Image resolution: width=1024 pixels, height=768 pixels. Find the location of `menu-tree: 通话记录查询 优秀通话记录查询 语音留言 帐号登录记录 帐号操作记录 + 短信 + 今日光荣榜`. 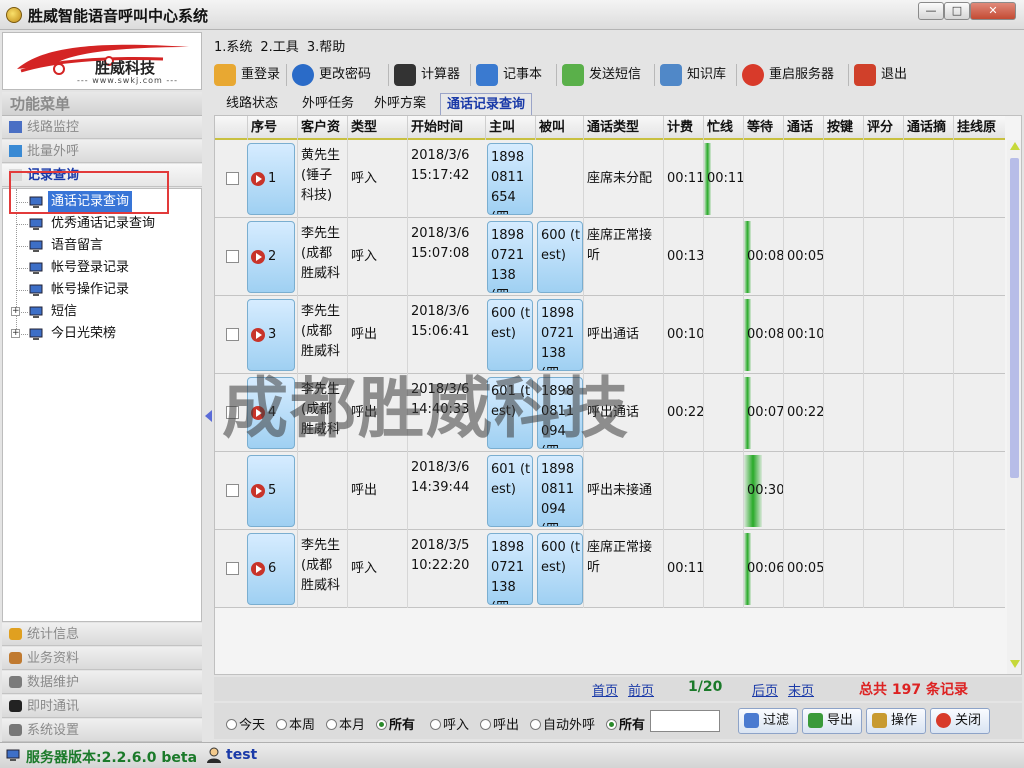

menu-tree: 通话记录查询 优秀通话记录查询 语音留言 帐号登录记录 帐号操作记录 + 短信 + 今日光荣榜 is located at coordinates (102, 405).